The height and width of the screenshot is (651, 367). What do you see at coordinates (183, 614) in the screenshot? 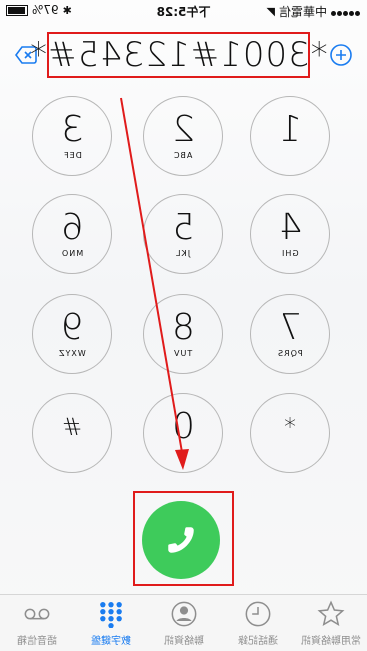
I see `contact-icon` at bounding box center [183, 614].